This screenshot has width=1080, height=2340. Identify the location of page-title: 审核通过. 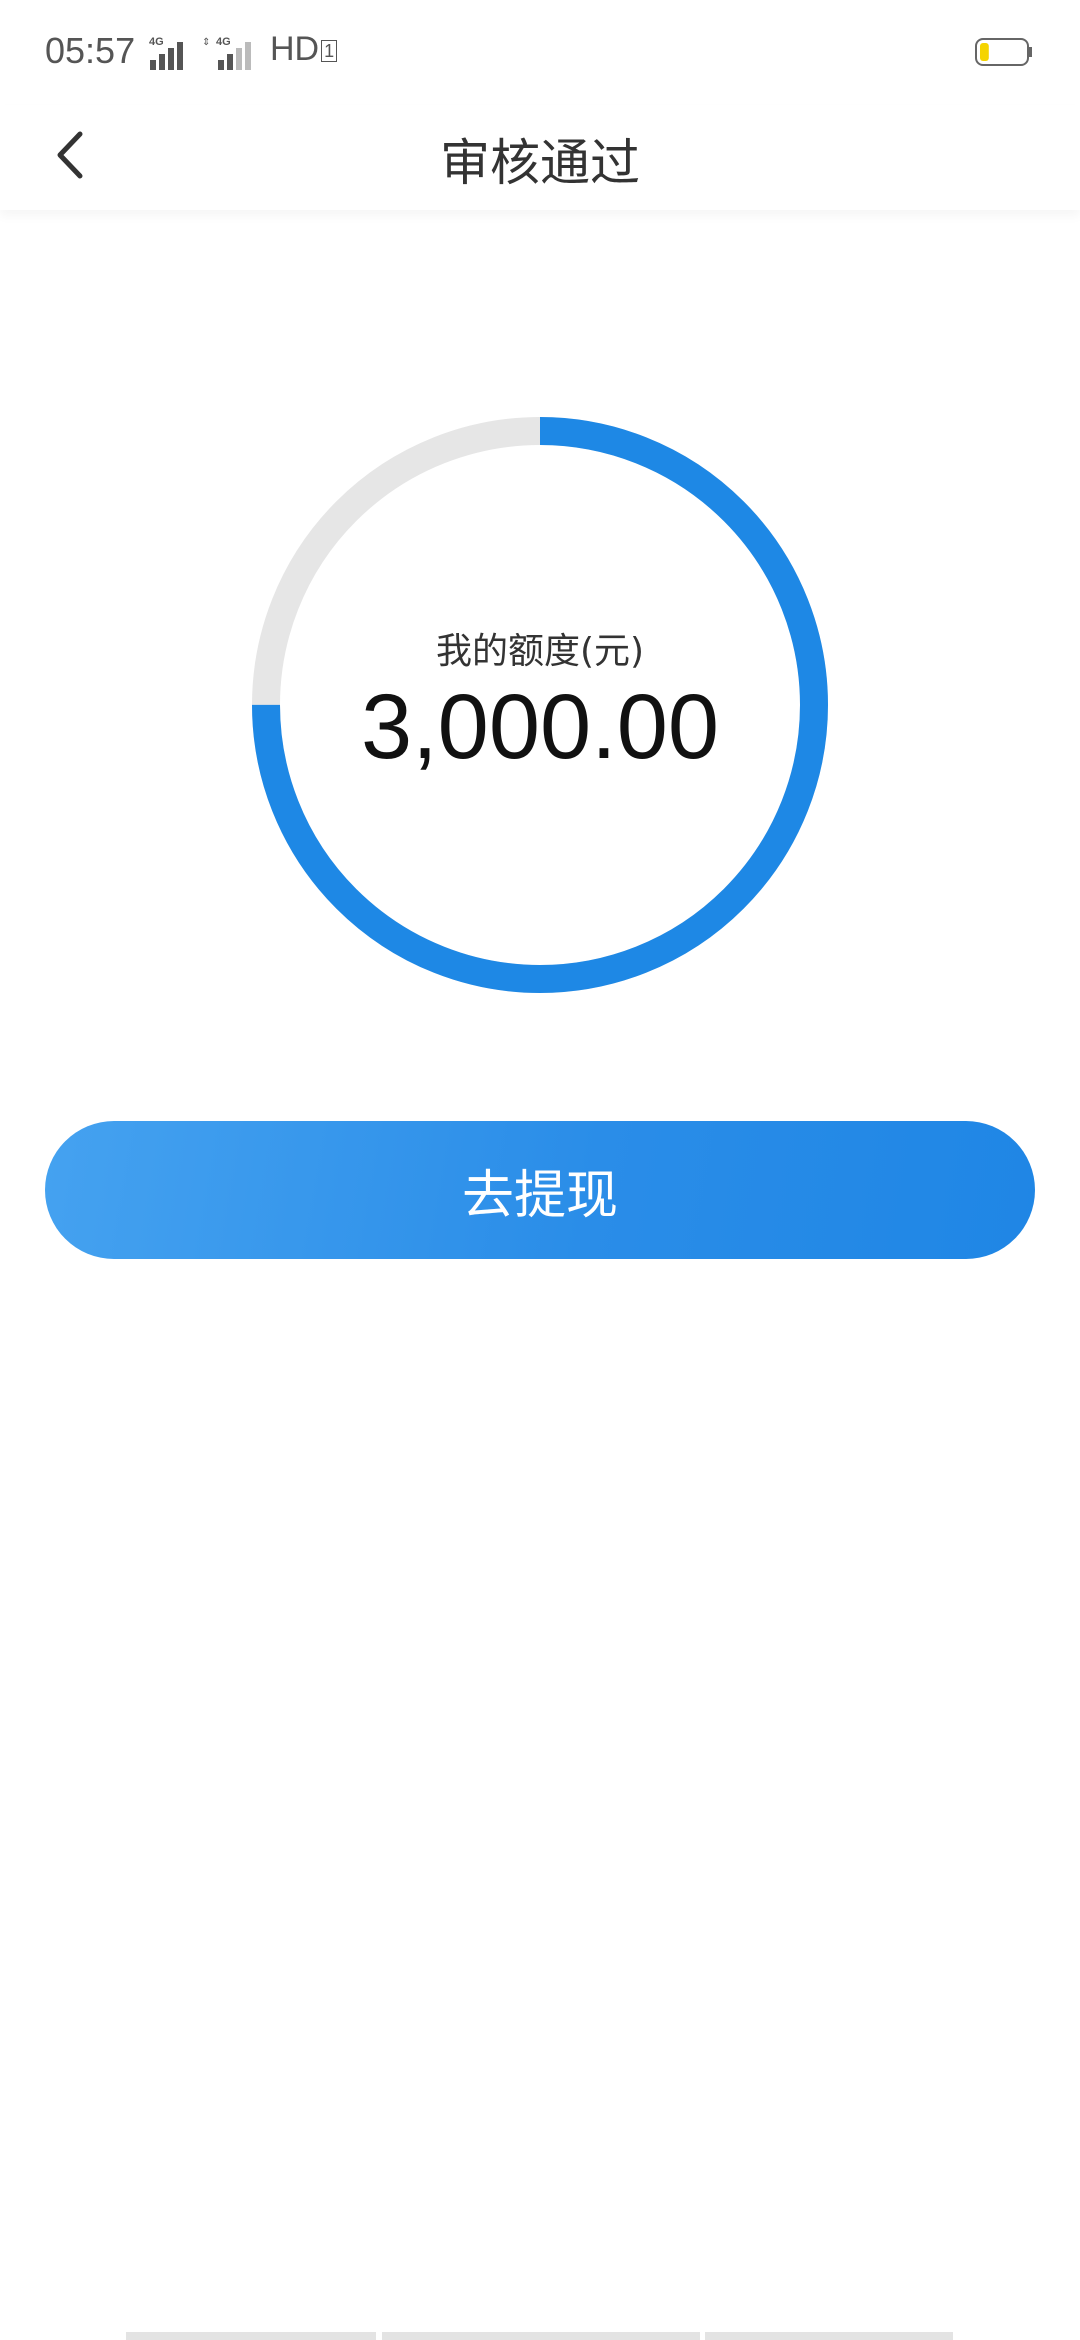
(540, 163).